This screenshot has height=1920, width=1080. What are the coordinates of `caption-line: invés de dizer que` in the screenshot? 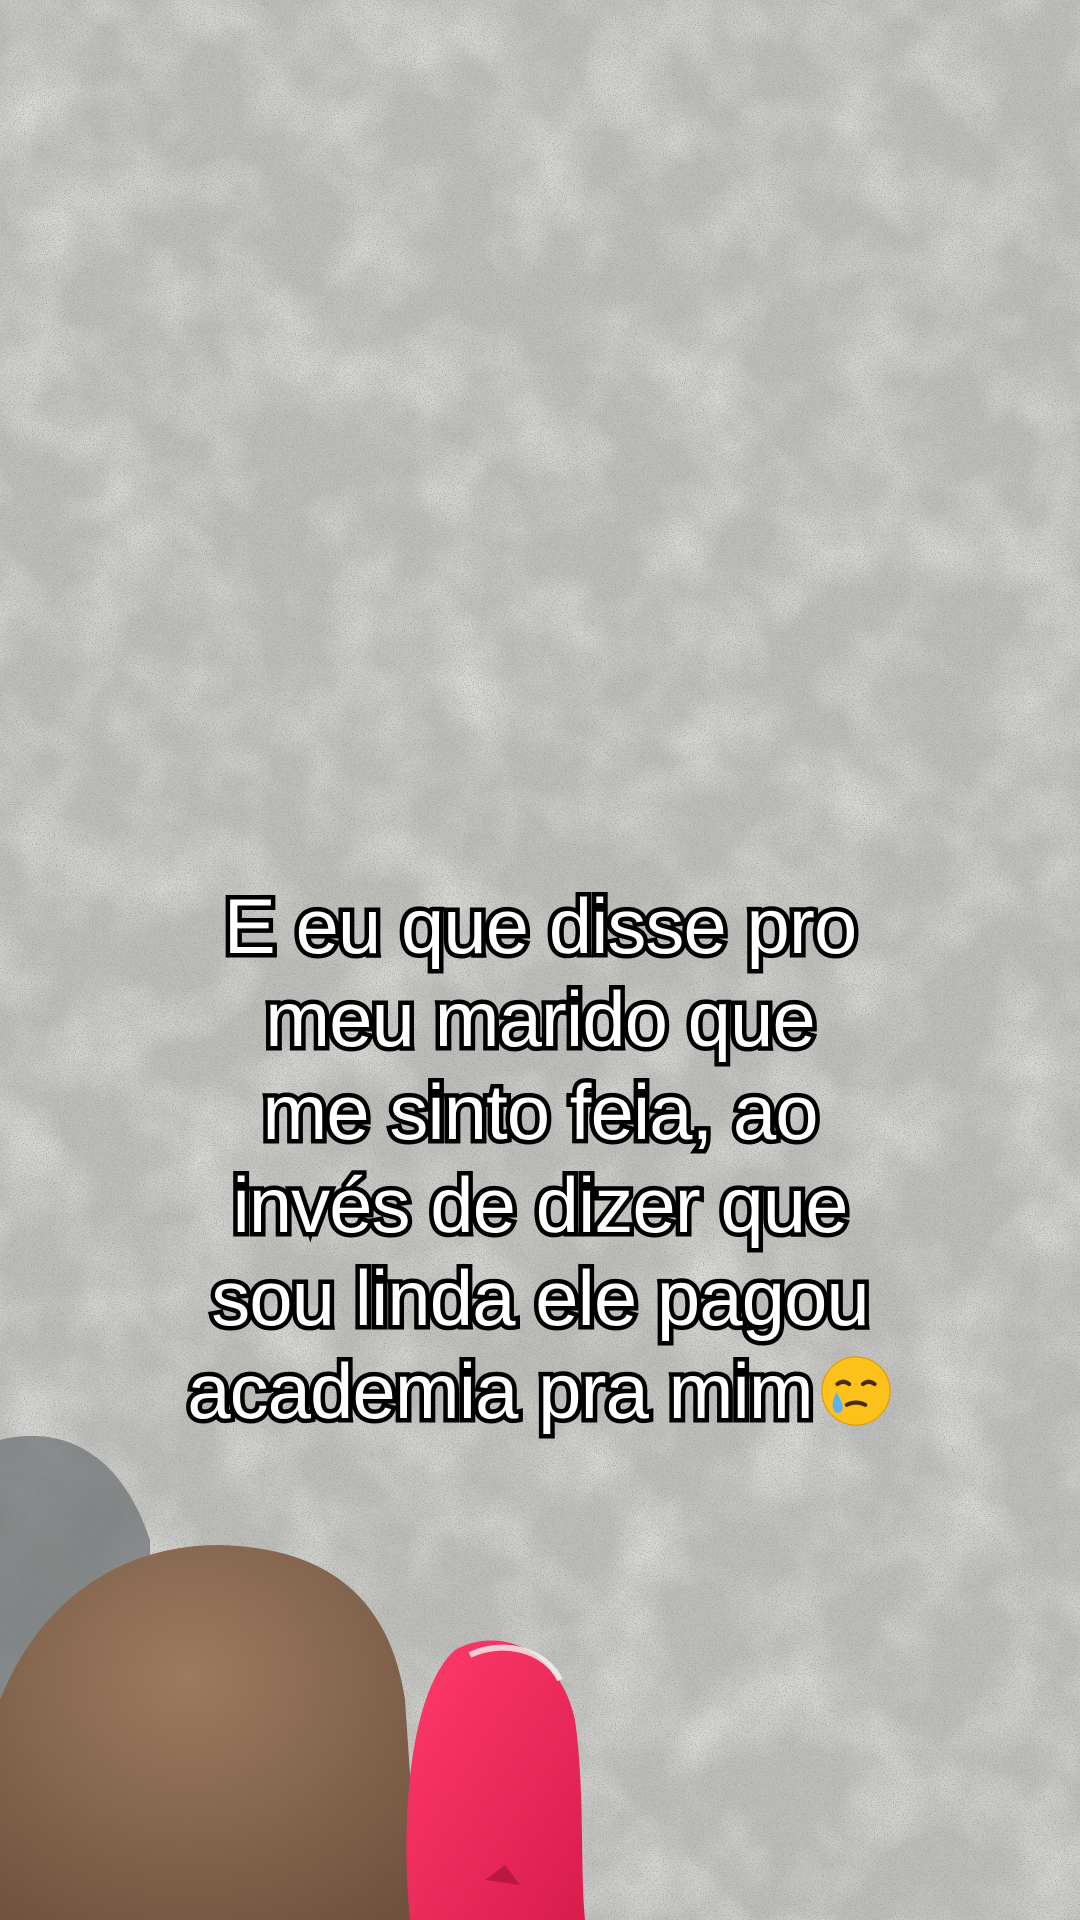 It's located at (540, 1205).